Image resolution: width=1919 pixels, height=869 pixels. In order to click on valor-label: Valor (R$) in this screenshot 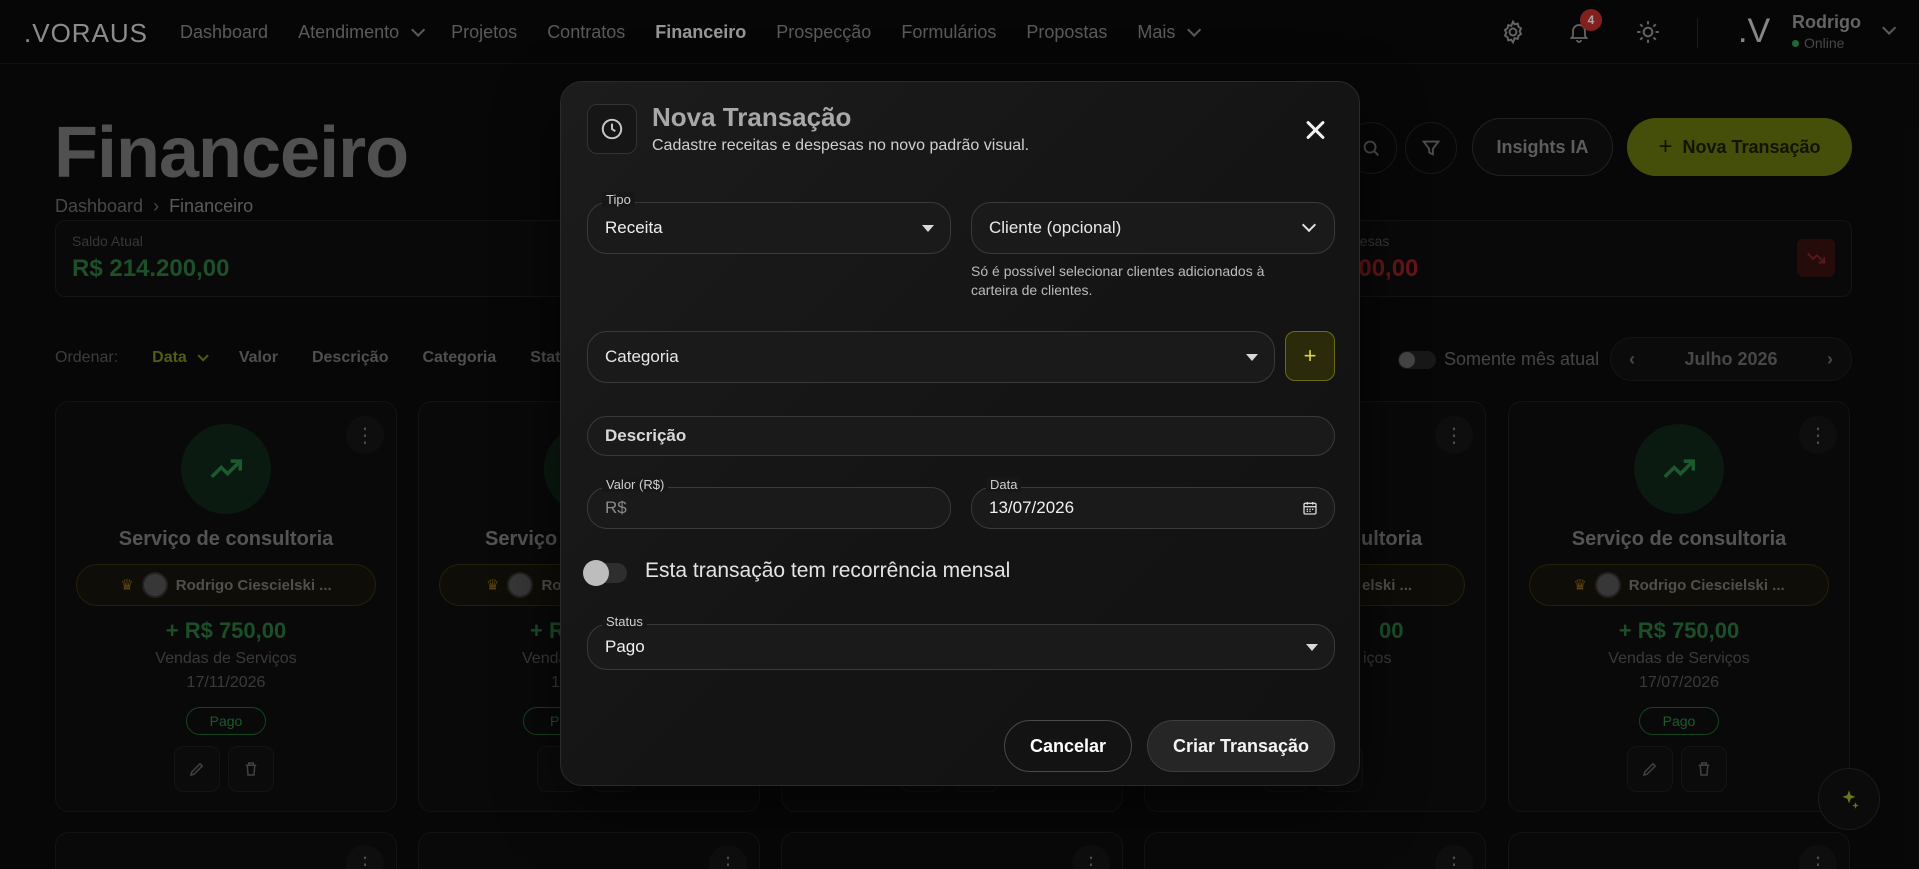, I will do `click(635, 484)`.